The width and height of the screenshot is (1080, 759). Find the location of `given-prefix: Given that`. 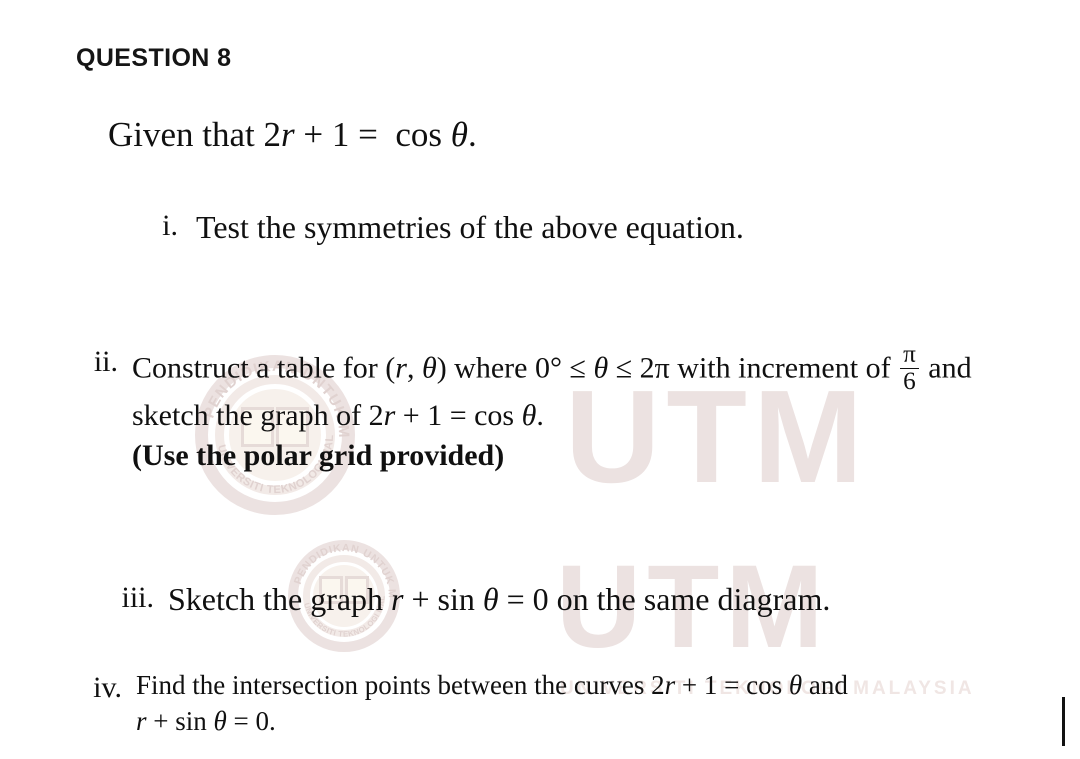

given-prefix: Given that is located at coordinates (181, 134).